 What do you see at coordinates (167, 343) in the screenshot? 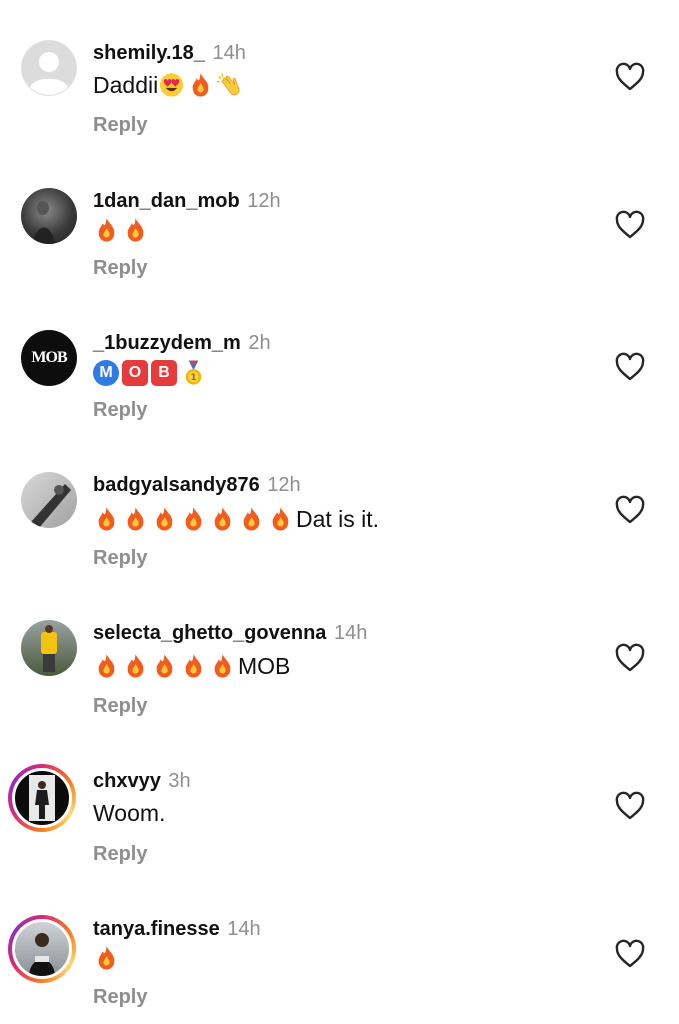
I see `comment-username: _1buzzydem_m` at bounding box center [167, 343].